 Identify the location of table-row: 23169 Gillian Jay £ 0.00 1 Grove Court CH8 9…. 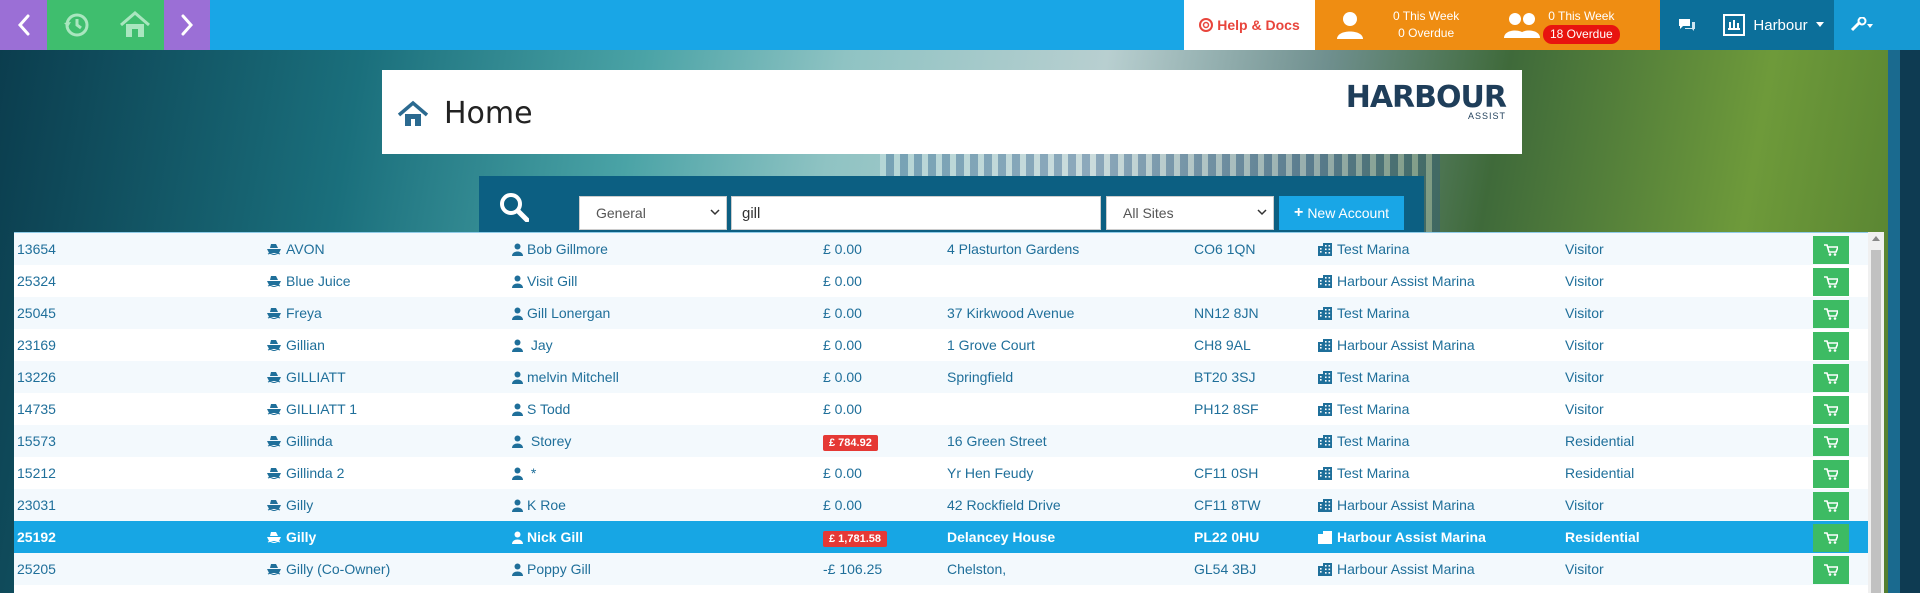
(947, 345).